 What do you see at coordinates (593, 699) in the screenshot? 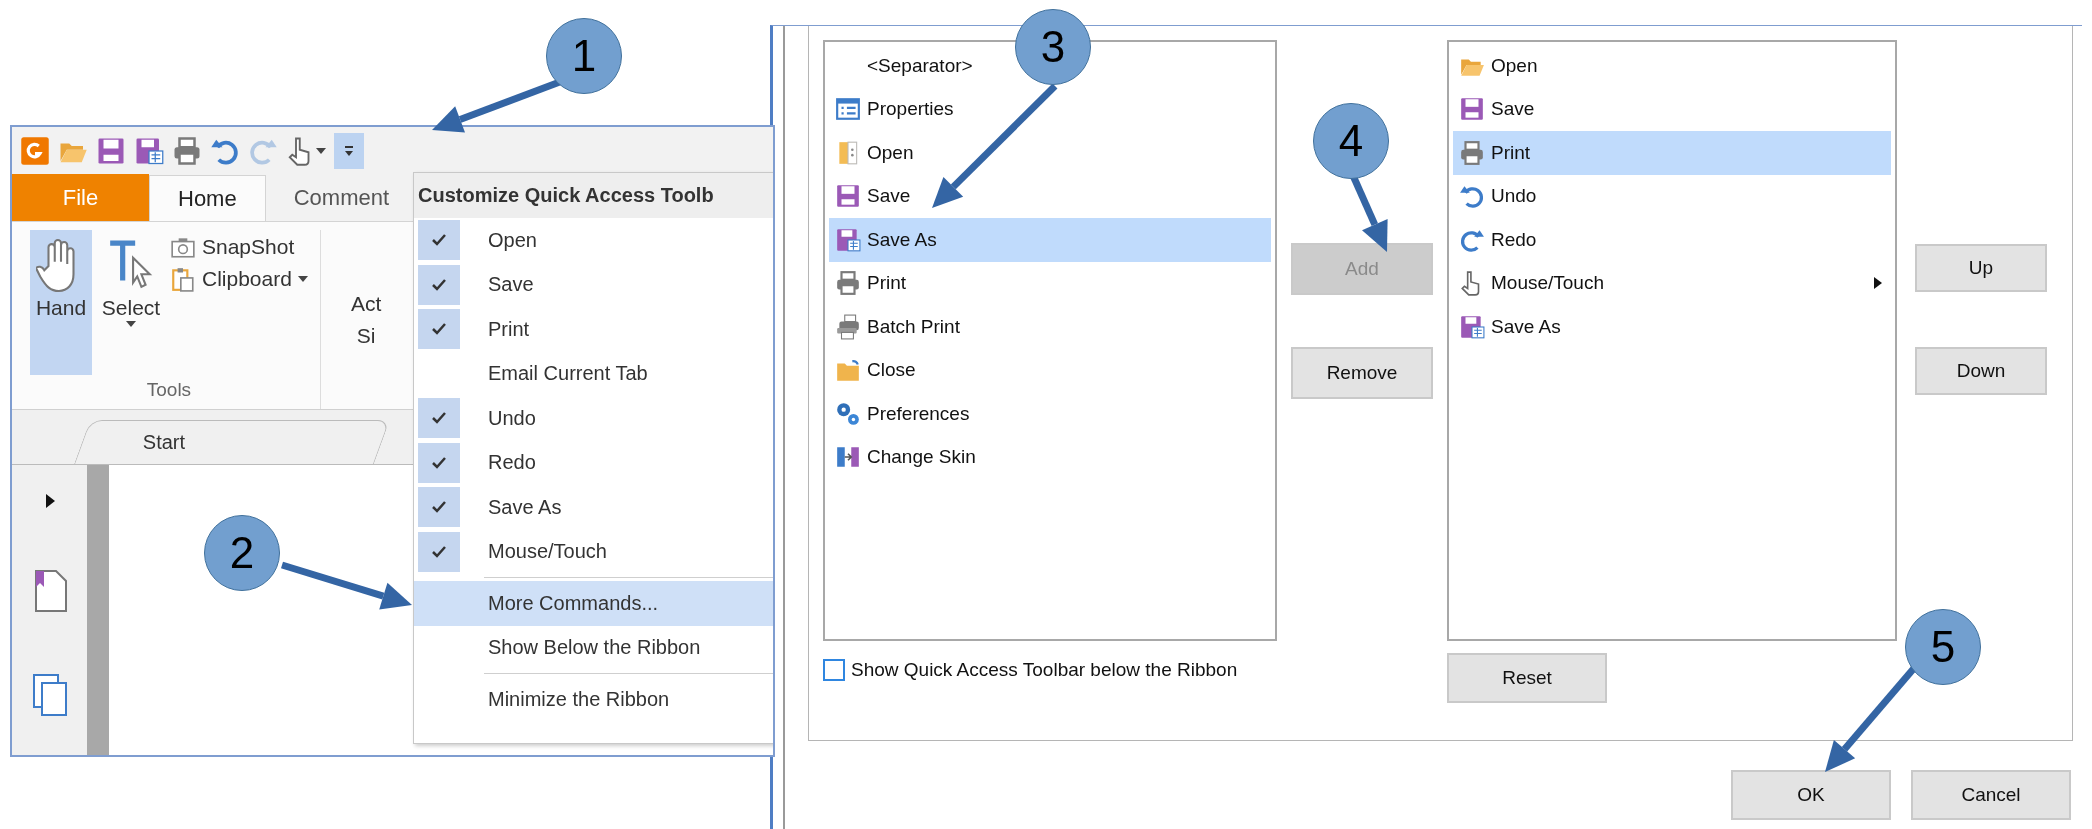
I see `menu-item: Minimize the Ribbon` at bounding box center [593, 699].